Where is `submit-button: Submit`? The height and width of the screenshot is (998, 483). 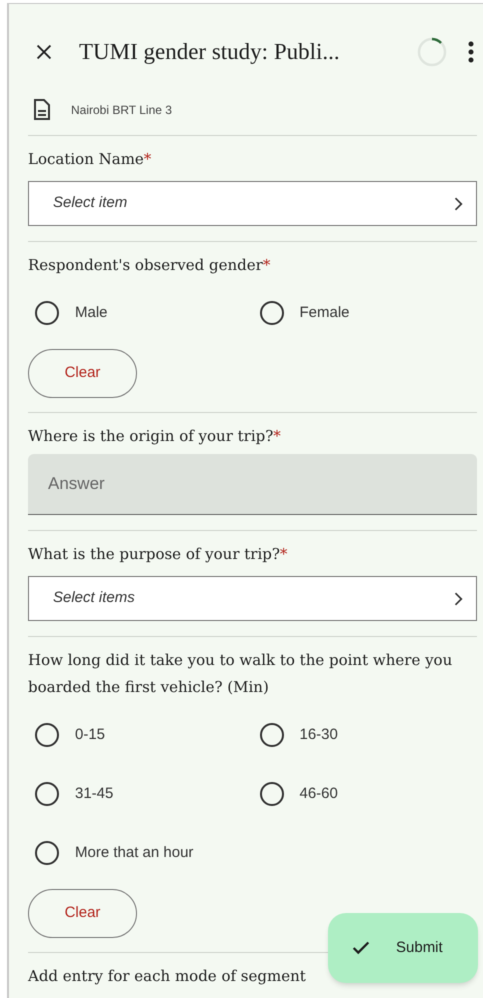 submit-button: Submit is located at coordinates (403, 948).